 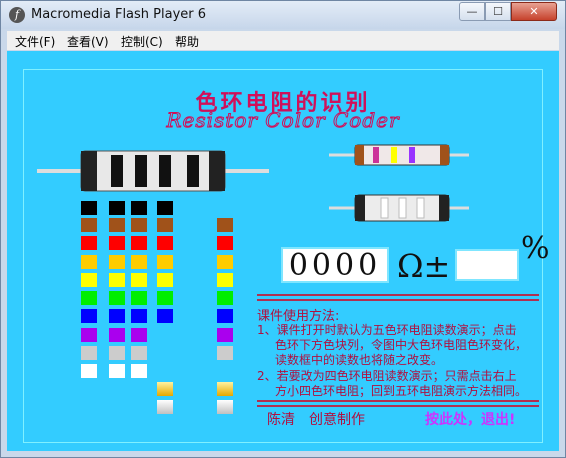 What do you see at coordinates (359, 360) in the screenshot?
I see `instruction-line: 读数框中的读数也将随之改变。` at bounding box center [359, 360].